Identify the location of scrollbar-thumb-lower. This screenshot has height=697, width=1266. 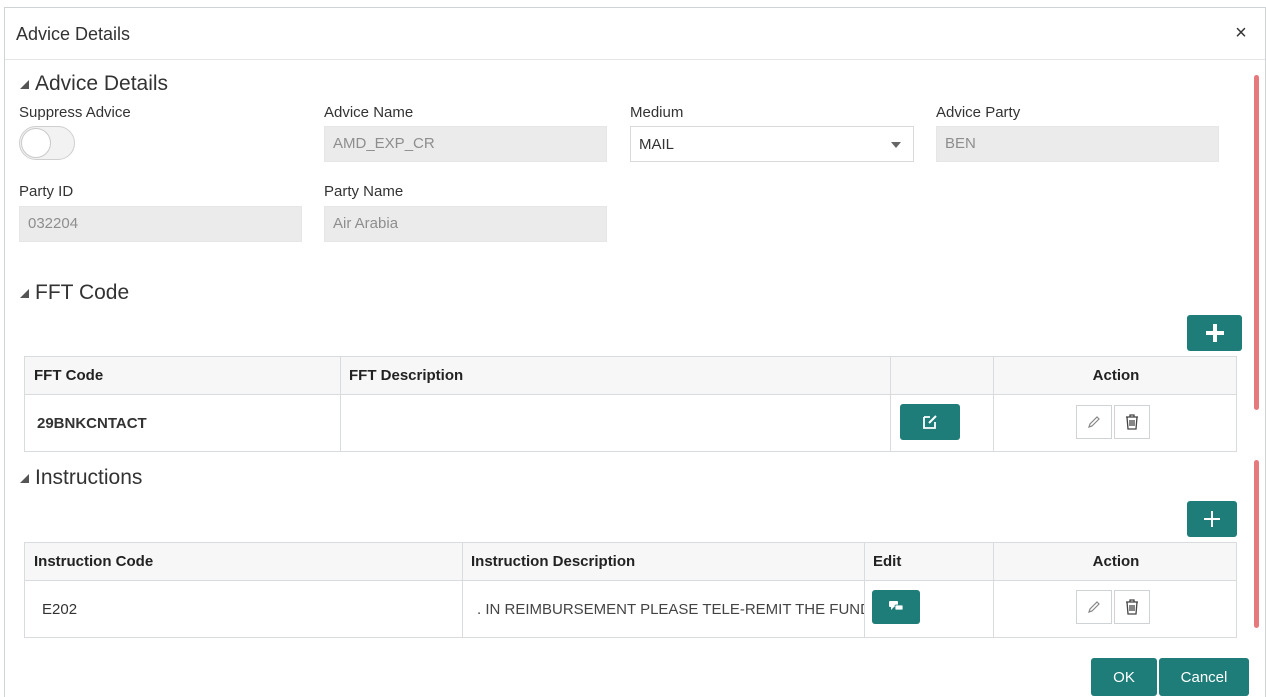
(1256, 544).